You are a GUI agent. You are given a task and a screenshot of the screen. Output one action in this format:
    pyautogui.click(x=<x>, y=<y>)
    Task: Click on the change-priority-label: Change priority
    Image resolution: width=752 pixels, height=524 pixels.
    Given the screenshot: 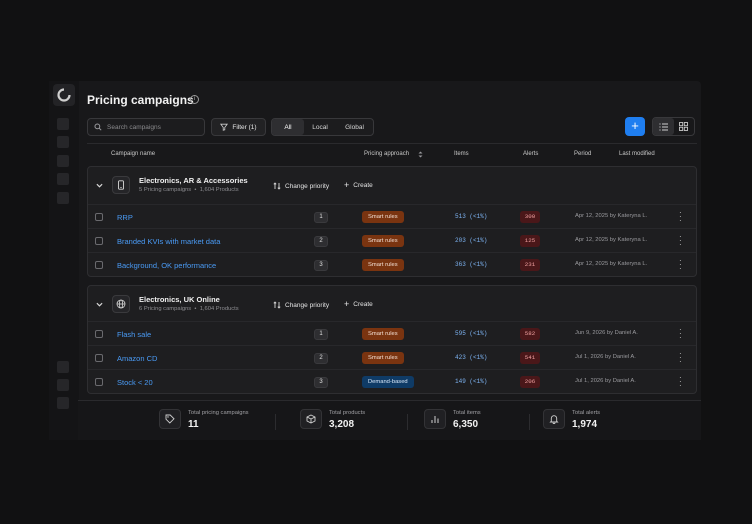 What is the action you would take?
    pyautogui.click(x=307, y=186)
    